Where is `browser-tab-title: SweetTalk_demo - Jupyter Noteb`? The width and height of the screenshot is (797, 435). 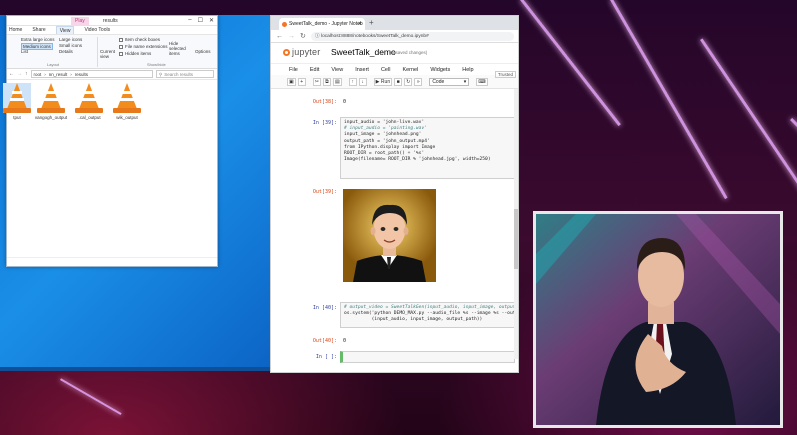 browser-tab-title: SweetTalk_demo - Jupyter Noteb is located at coordinates (326, 24).